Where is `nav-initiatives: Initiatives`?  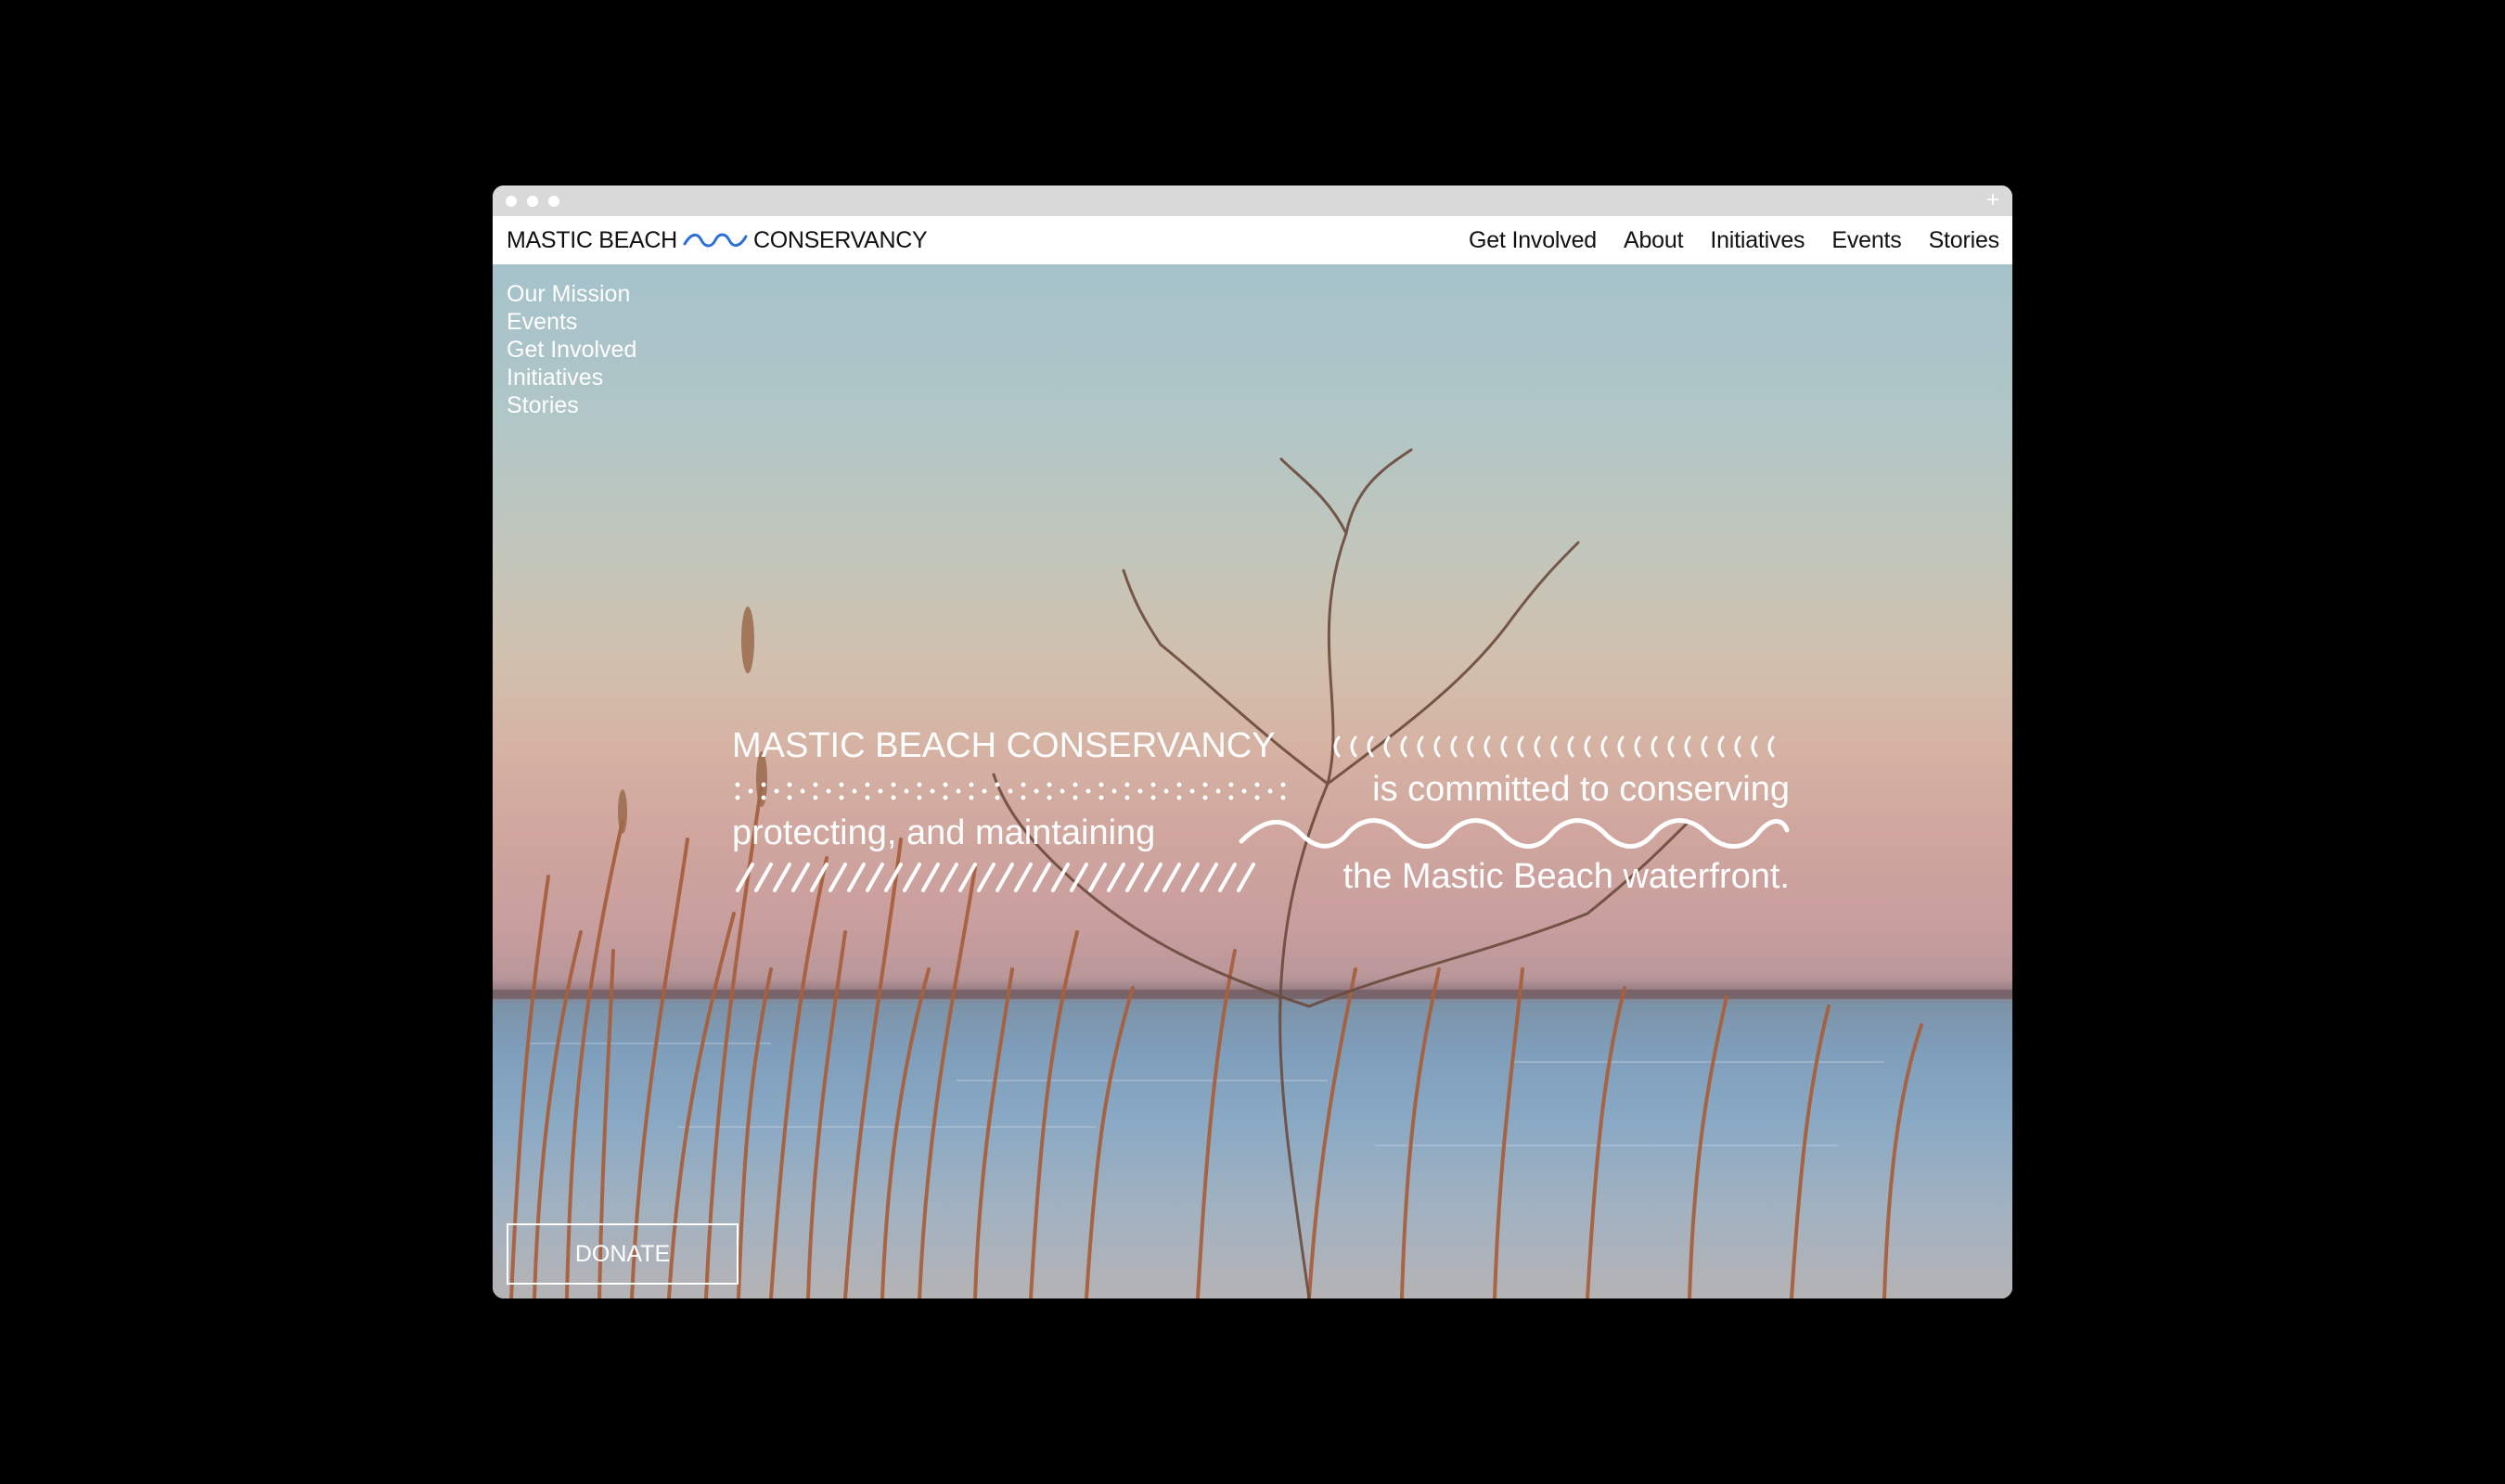 nav-initiatives: Initiatives is located at coordinates (1757, 240).